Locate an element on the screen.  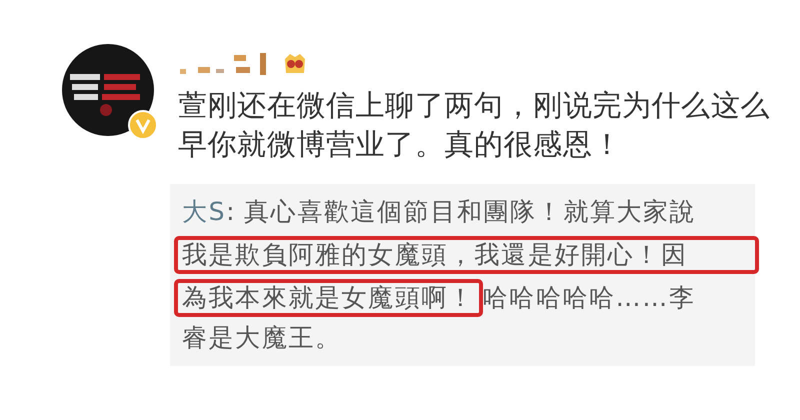
author-link: 大S is located at coordinates (204, 211).